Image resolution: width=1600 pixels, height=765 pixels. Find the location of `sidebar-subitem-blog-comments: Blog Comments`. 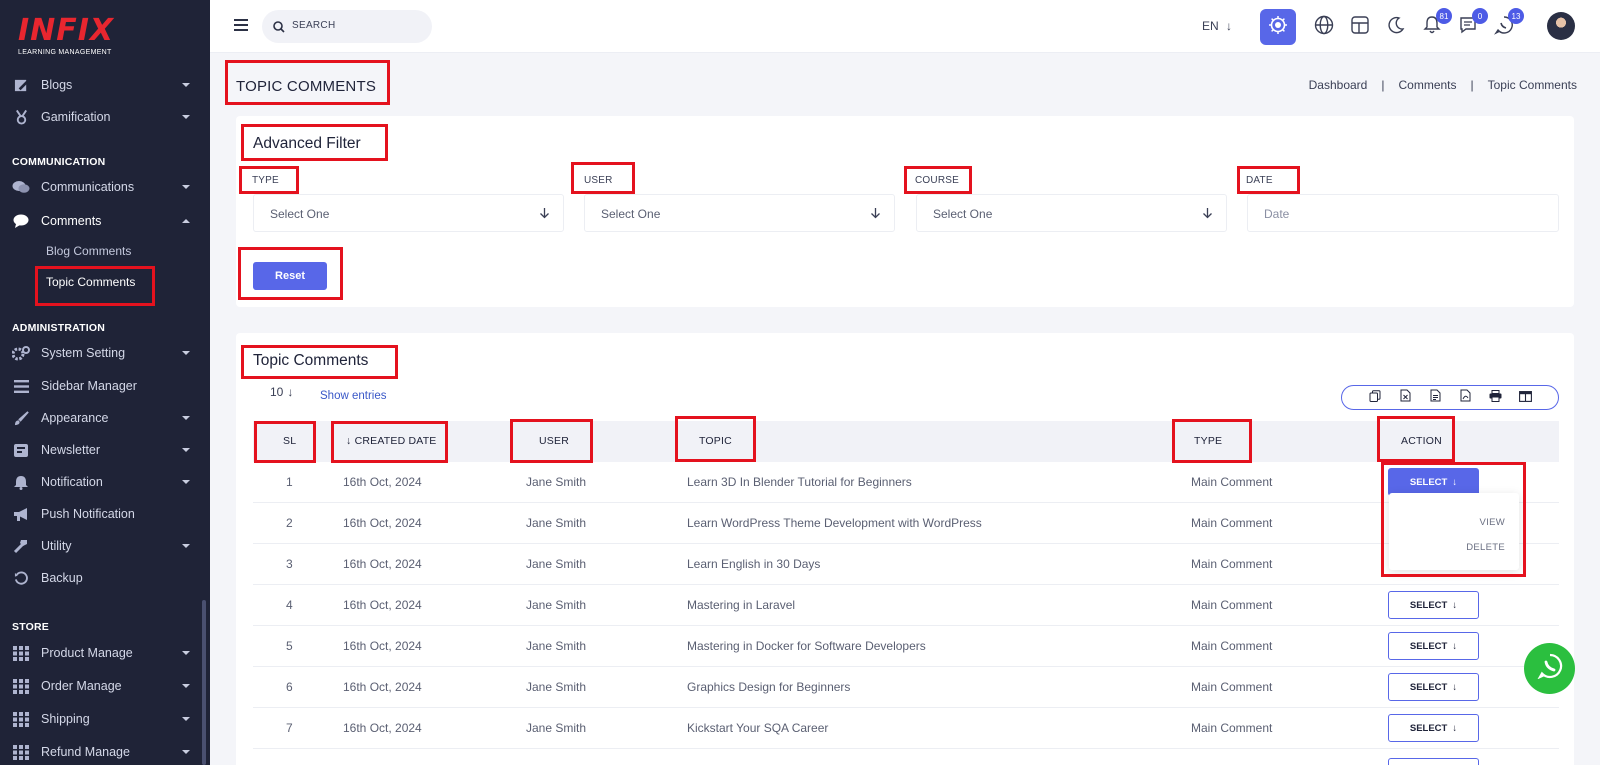

sidebar-subitem-blog-comments: Blog Comments is located at coordinates (88, 251).